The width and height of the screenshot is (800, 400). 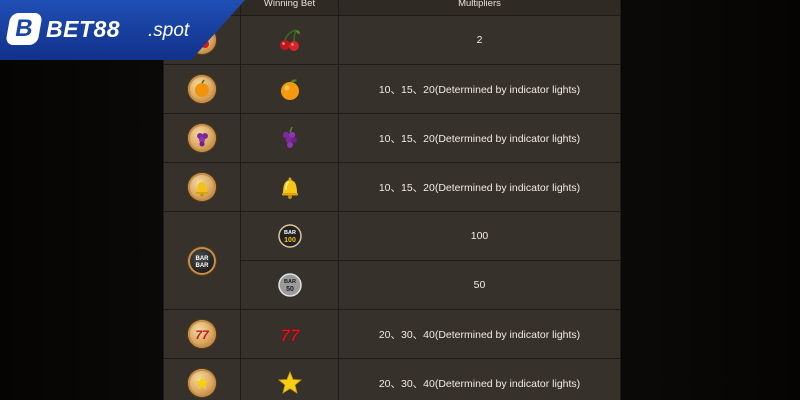 I want to click on cherry-icon, so click(x=290, y=40).